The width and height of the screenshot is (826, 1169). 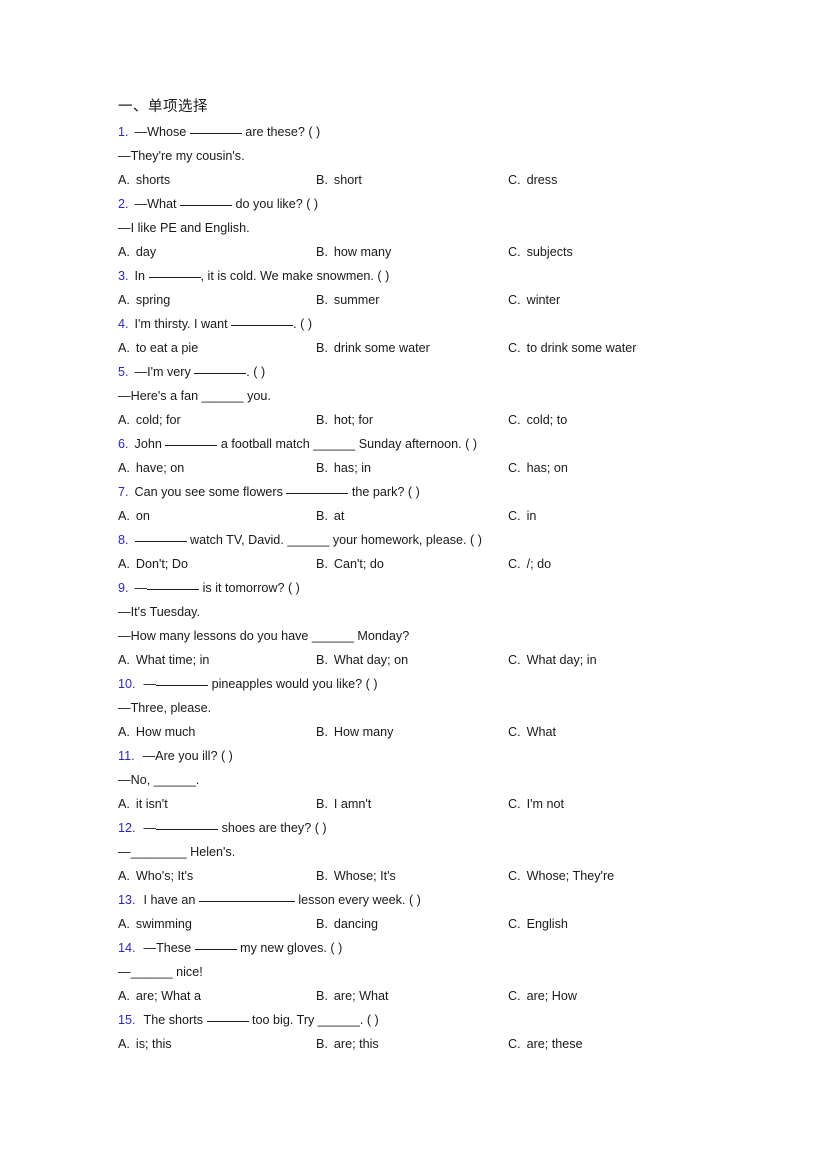 I want to click on option-a: A. on, so click(x=134, y=516).